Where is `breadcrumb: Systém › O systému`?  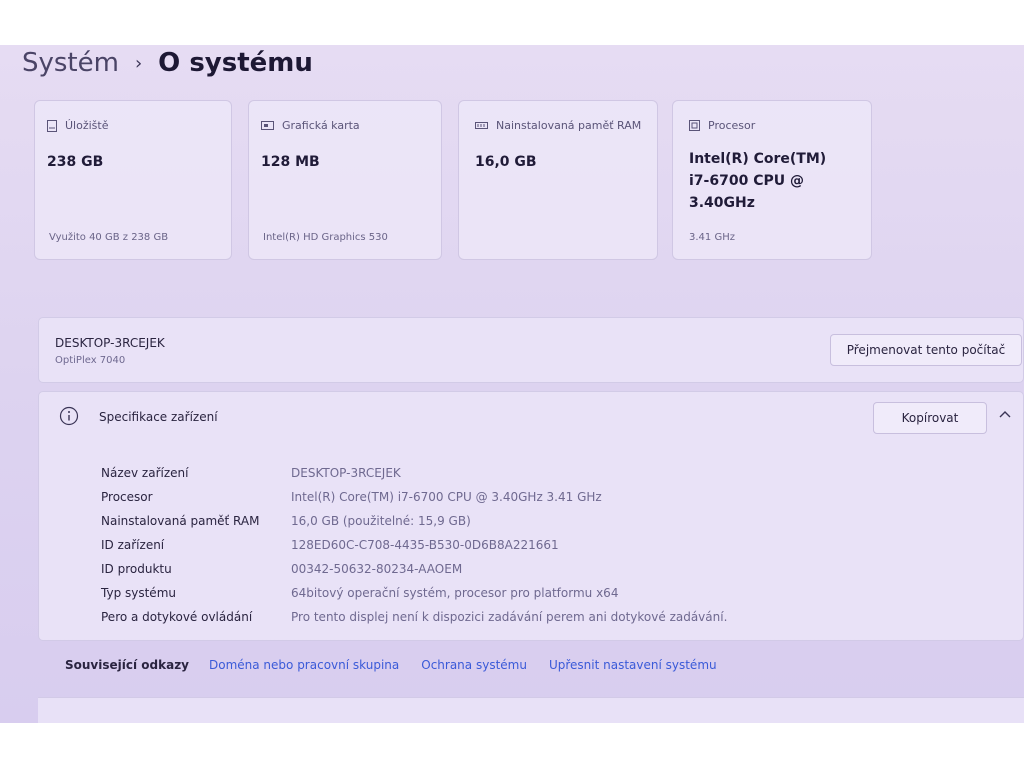
breadcrumb: Systém › O systému is located at coordinates (167, 63).